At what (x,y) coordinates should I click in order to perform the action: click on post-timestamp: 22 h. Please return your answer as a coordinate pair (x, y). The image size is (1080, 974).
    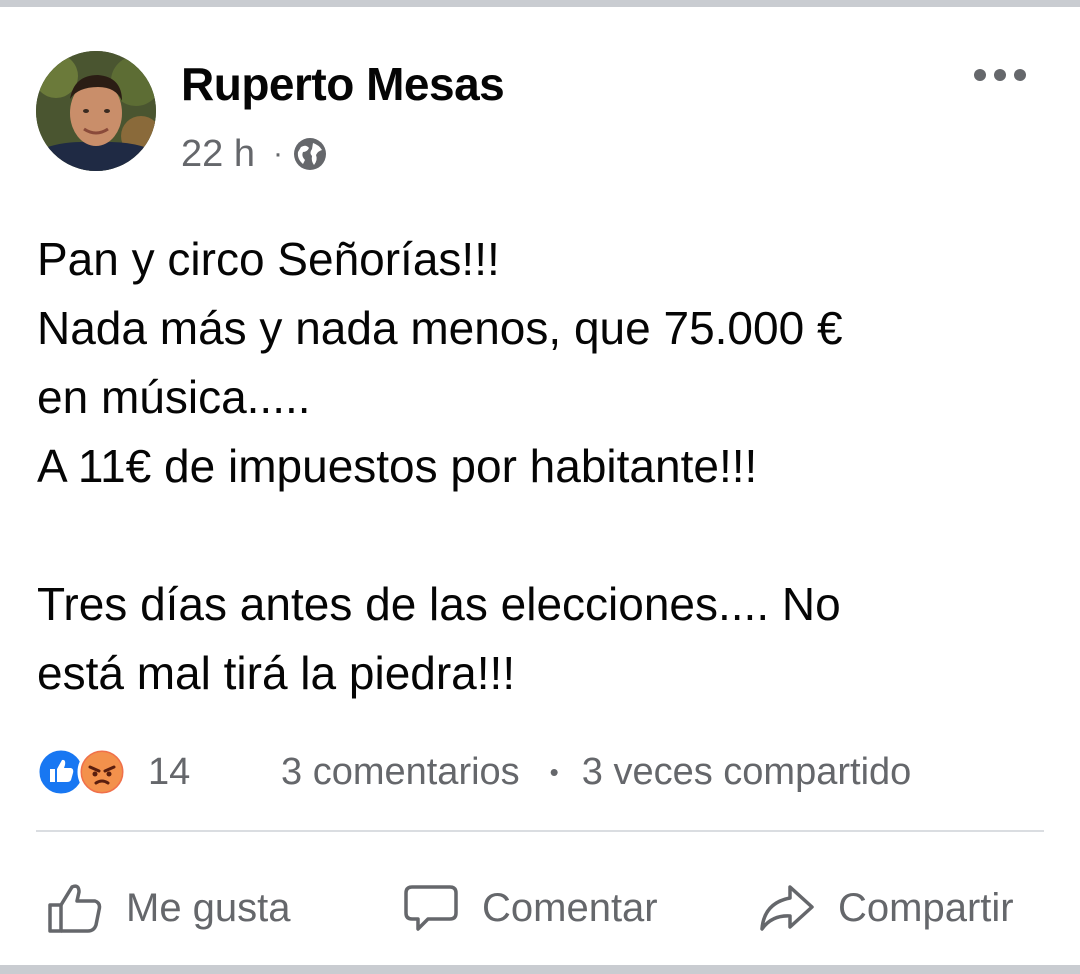
    Looking at the image, I should click on (218, 154).